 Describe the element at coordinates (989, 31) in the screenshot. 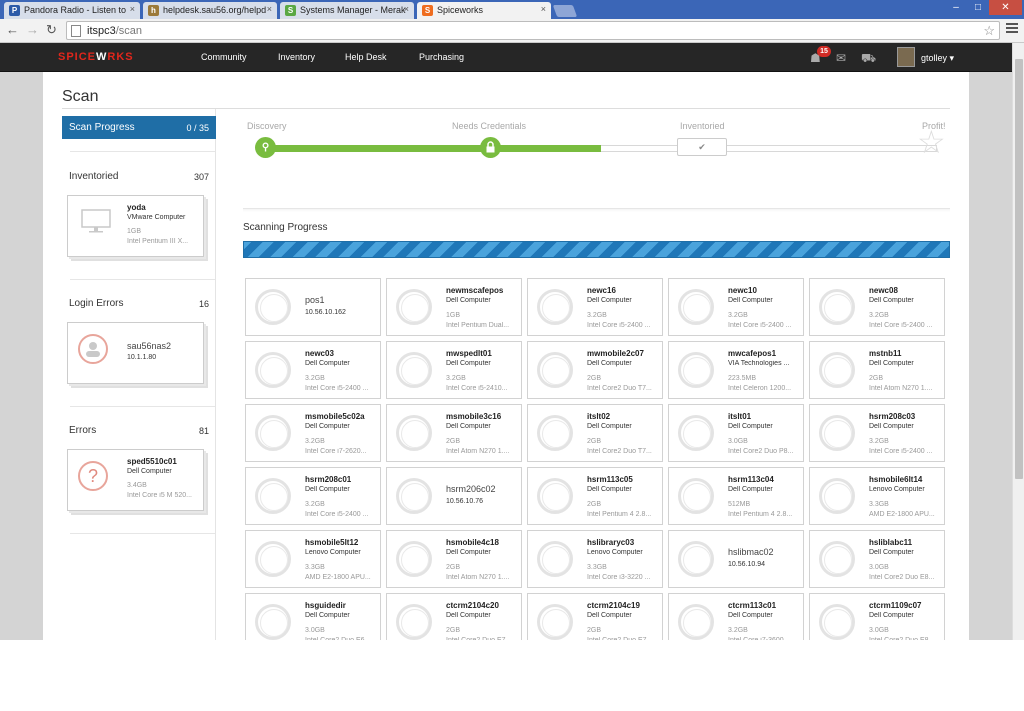

I see `bookmark-star-icon: ☆` at that location.